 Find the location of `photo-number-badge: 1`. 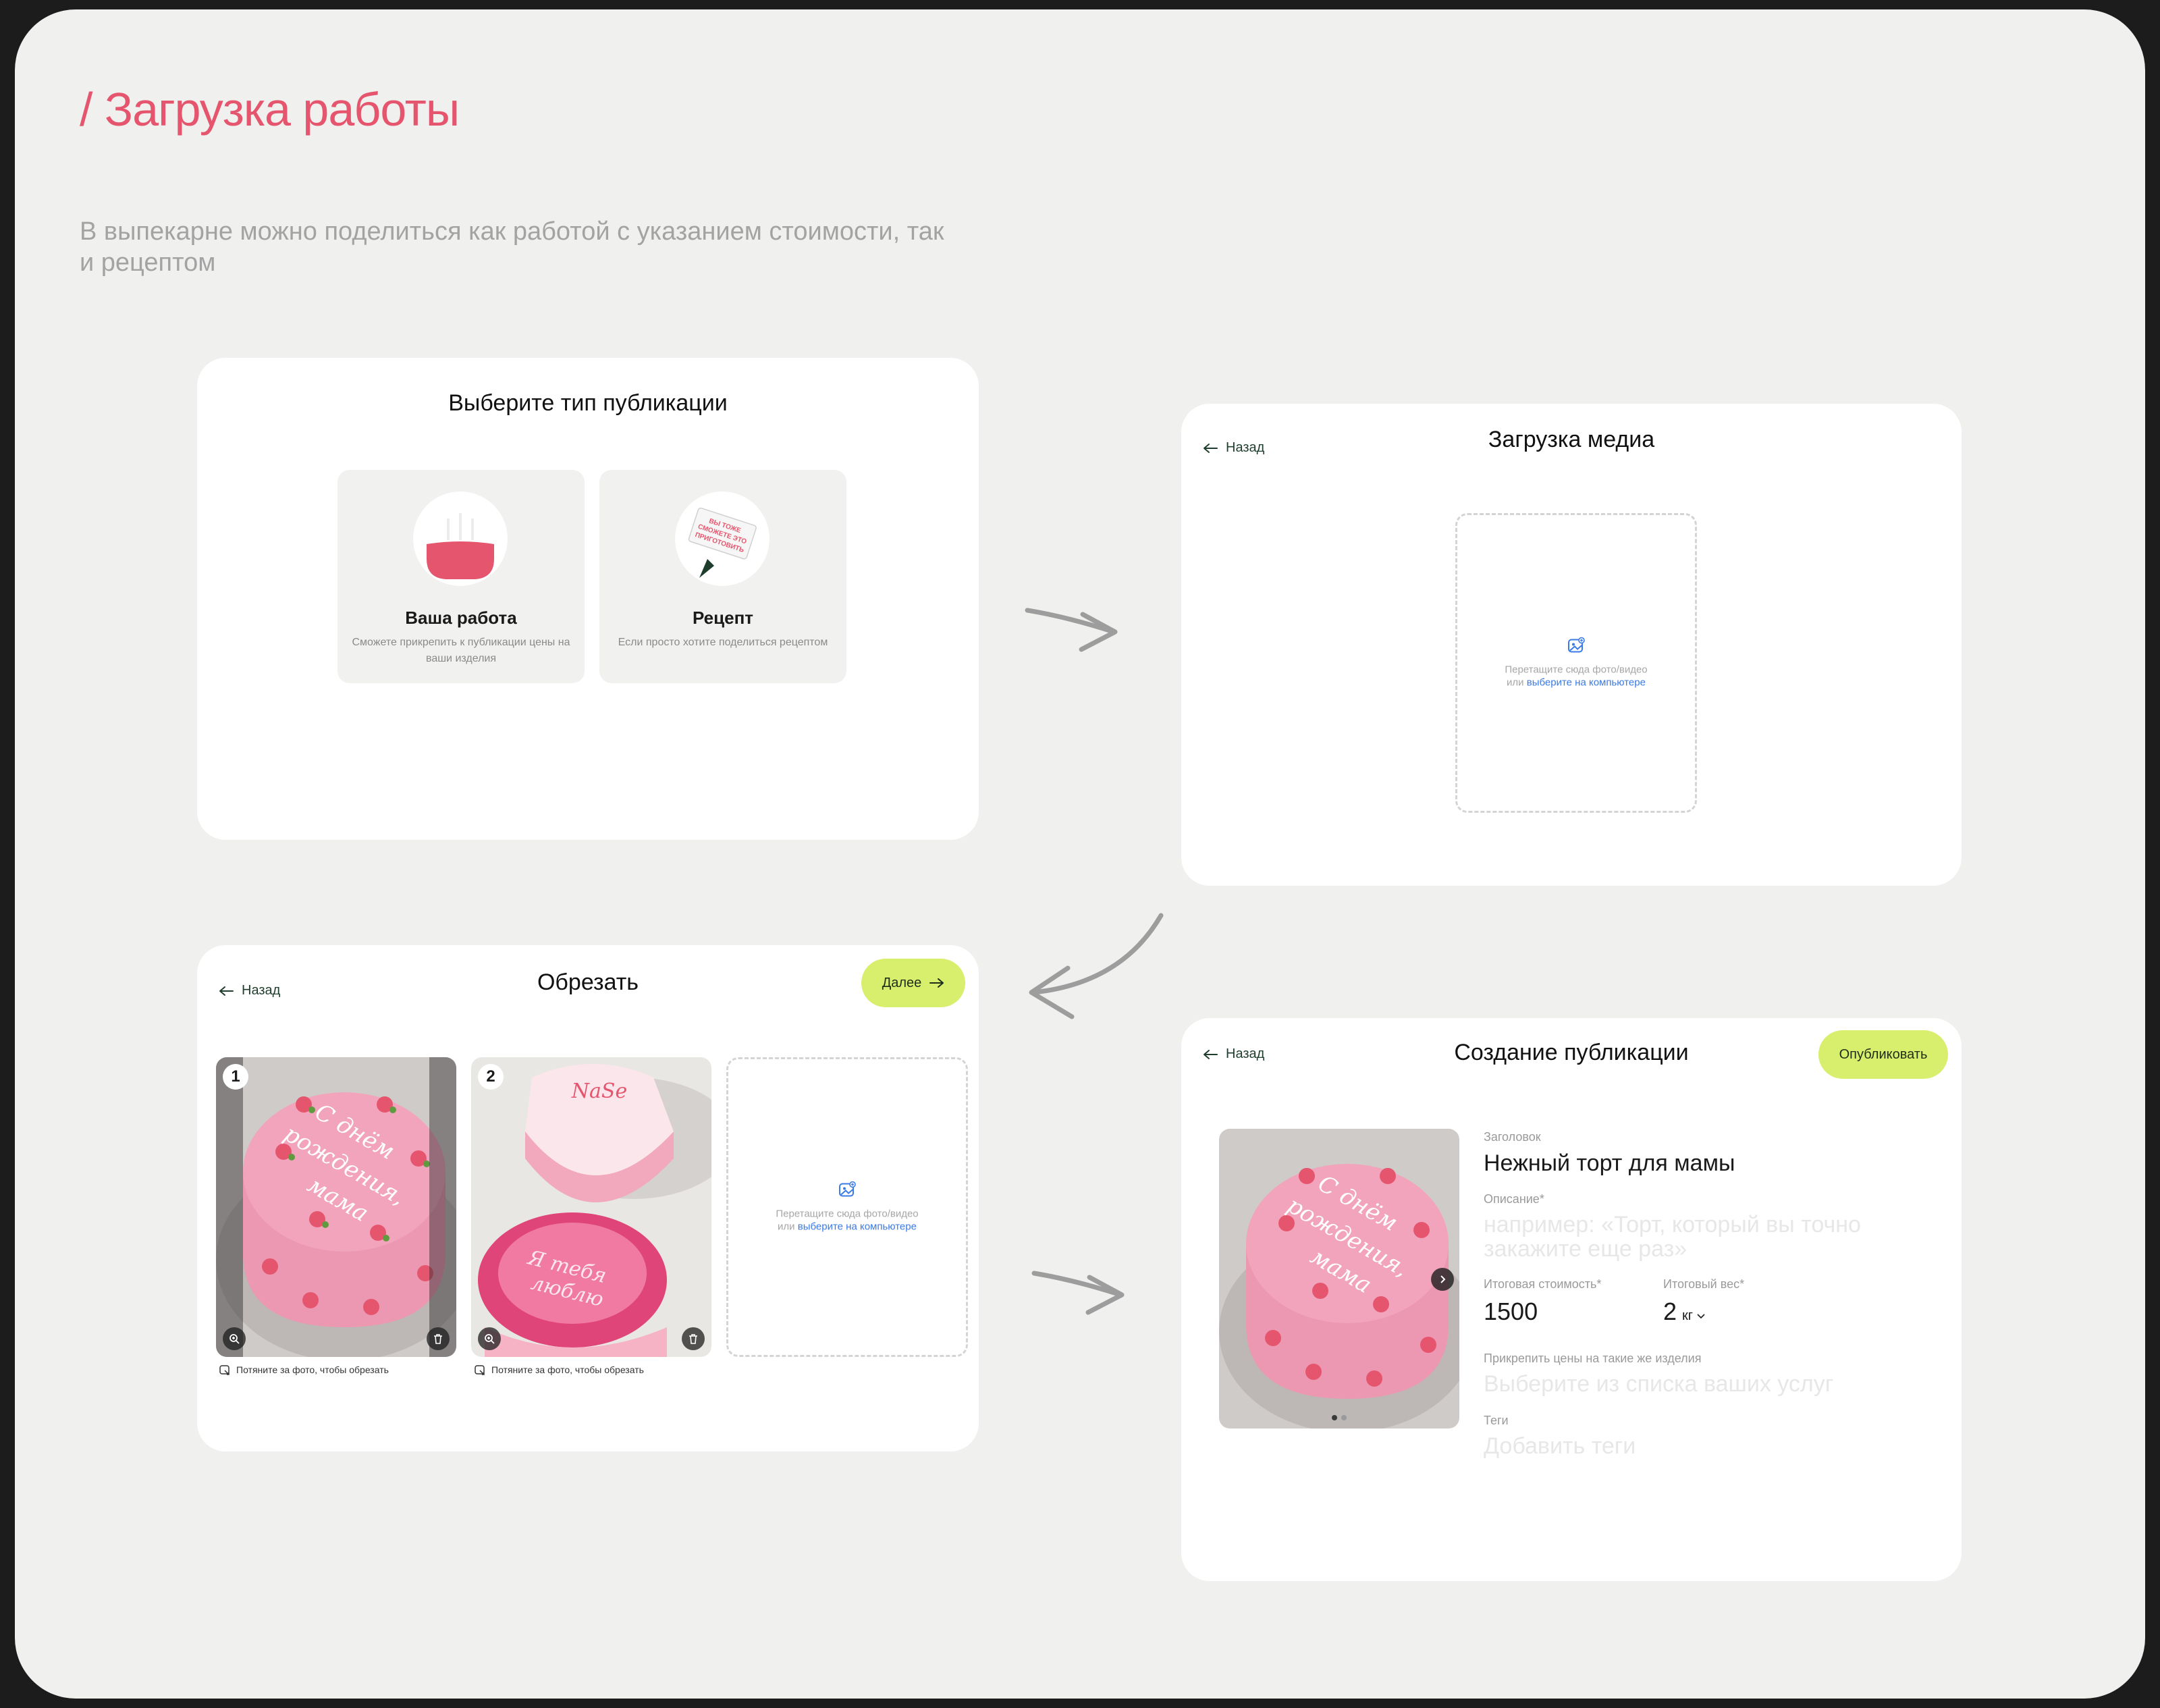

photo-number-badge: 1 is located at coordinates (235, 1077).